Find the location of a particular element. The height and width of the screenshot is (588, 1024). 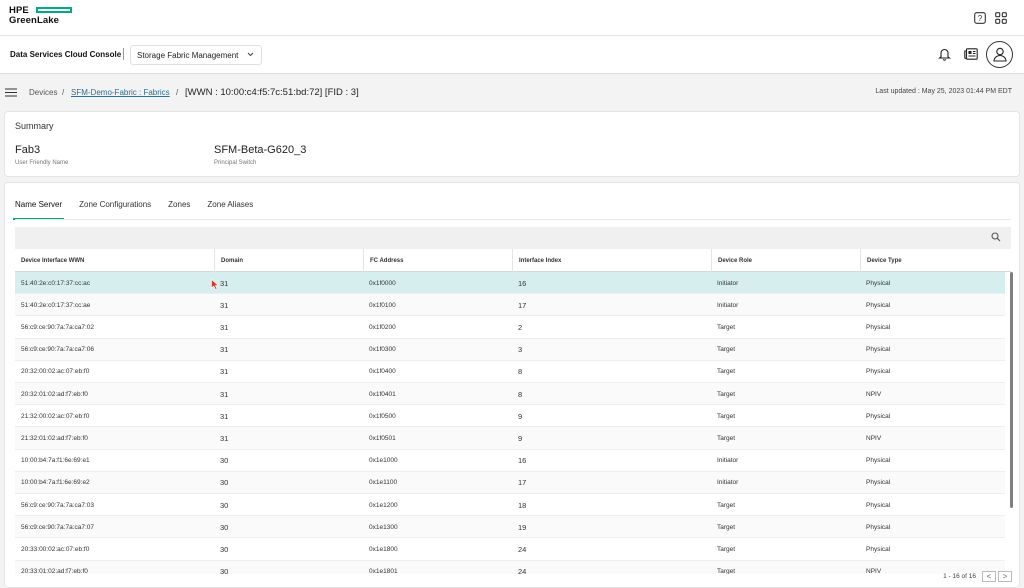

cell-fc-address: 0x1f0100 is located at coordinates (382, 305).